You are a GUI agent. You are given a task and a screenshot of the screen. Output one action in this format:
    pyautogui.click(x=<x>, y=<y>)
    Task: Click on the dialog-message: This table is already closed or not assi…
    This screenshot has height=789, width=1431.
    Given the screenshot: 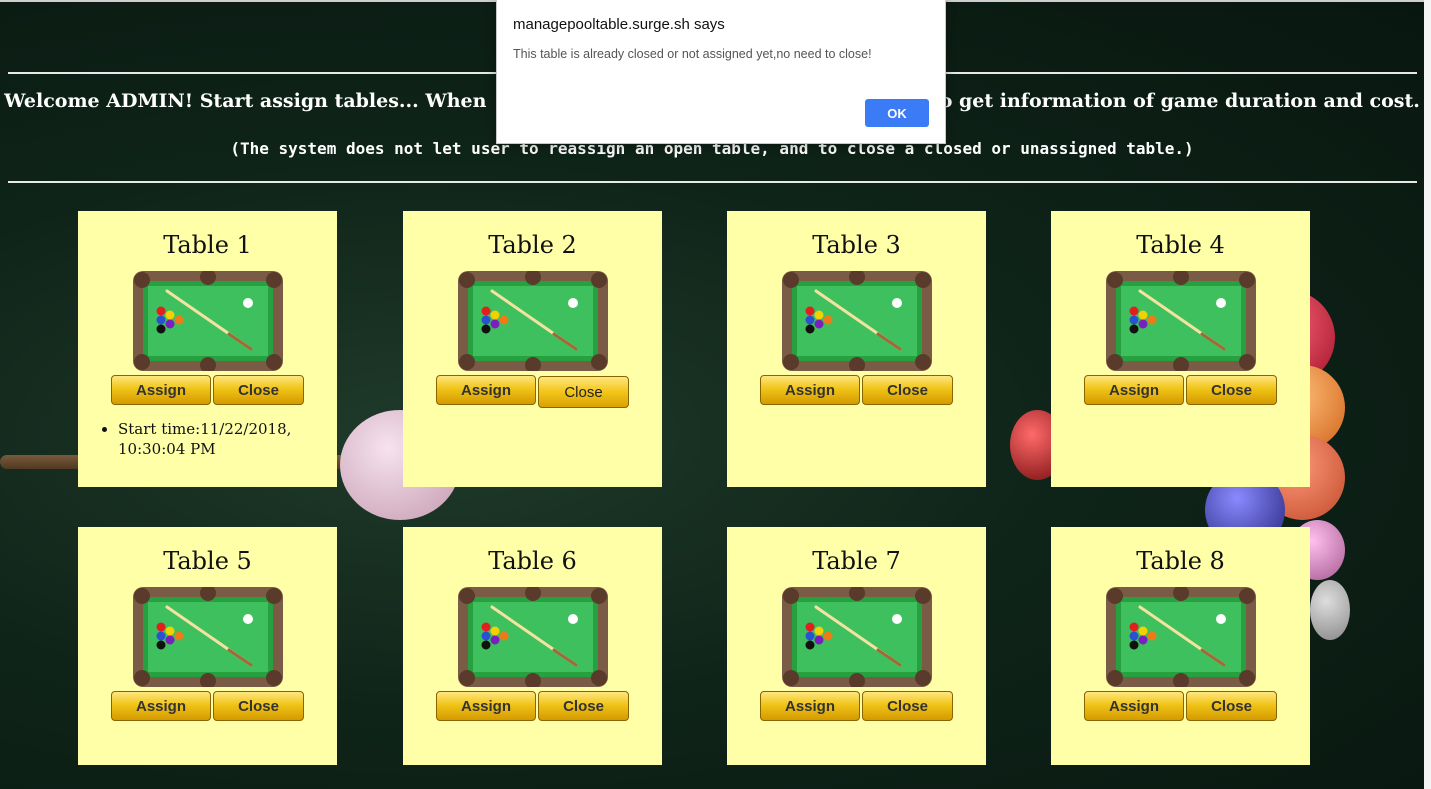 What is the action you would take?
    pyautogui.click(x=692, y=54)
    